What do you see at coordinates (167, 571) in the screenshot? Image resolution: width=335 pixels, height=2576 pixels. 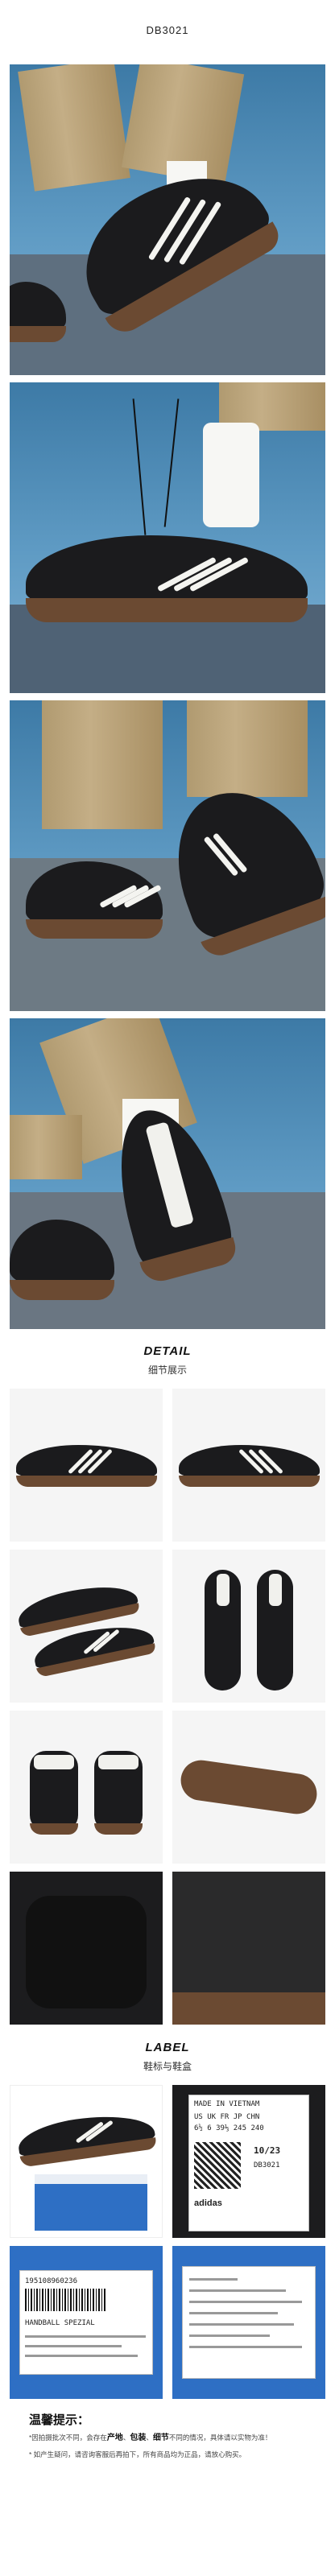 I see `shoe-lacing` at bounding box center [167, 571].